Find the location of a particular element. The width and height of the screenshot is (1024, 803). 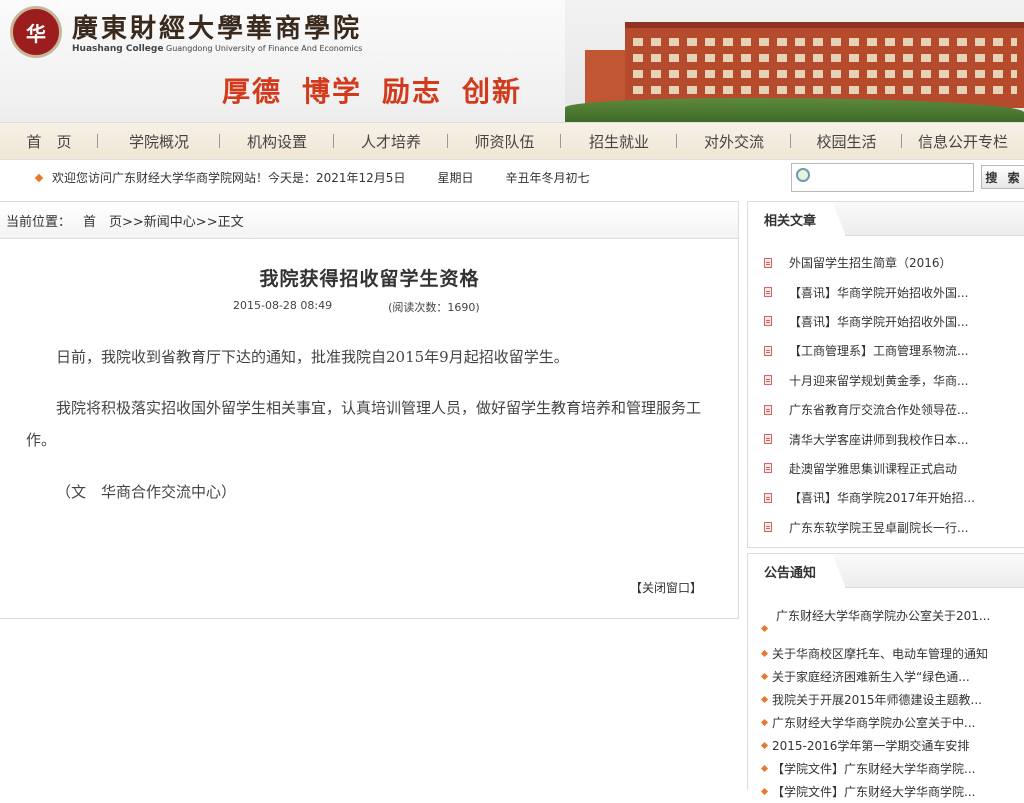

school-name: 廣東財經大學華商學院 is located at coordinates (217, 29).